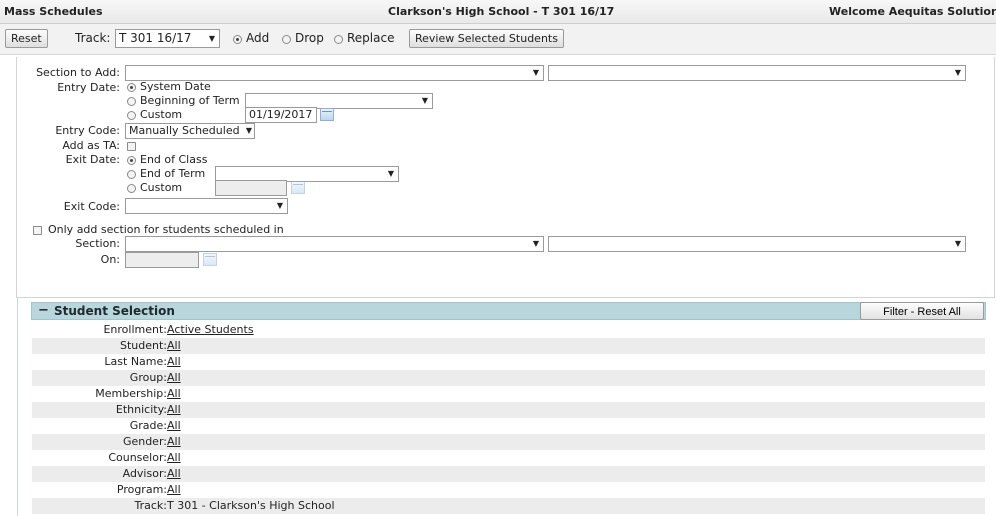  What do you see at coordinates (135, 329) in the screenshot?
I see `filter-label: Enrollment:` at bounding box center [135, 329].